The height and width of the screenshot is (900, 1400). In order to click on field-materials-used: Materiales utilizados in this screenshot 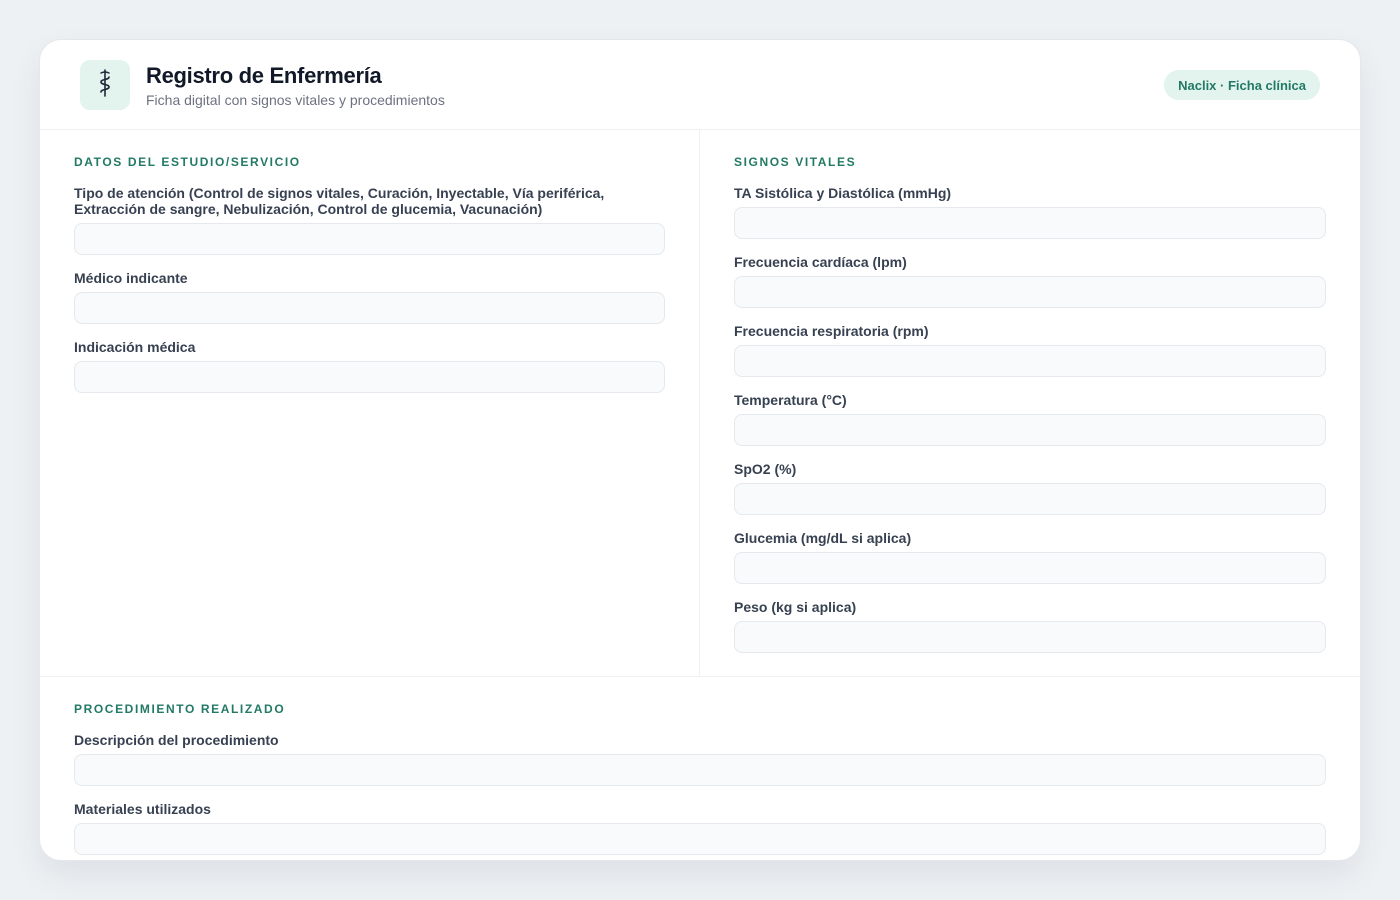, I will do `click(700, 828)`.